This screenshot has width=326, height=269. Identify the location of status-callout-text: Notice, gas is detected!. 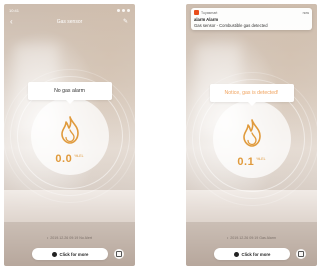
(251, 93).